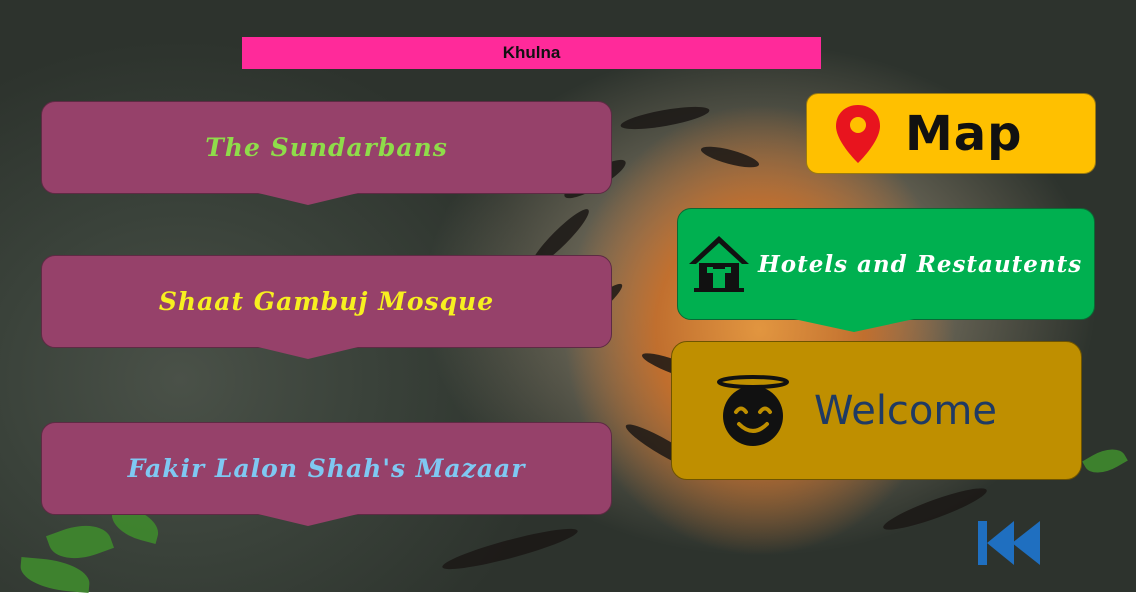  I want to click on skip-back-button, so click(1010, 543).